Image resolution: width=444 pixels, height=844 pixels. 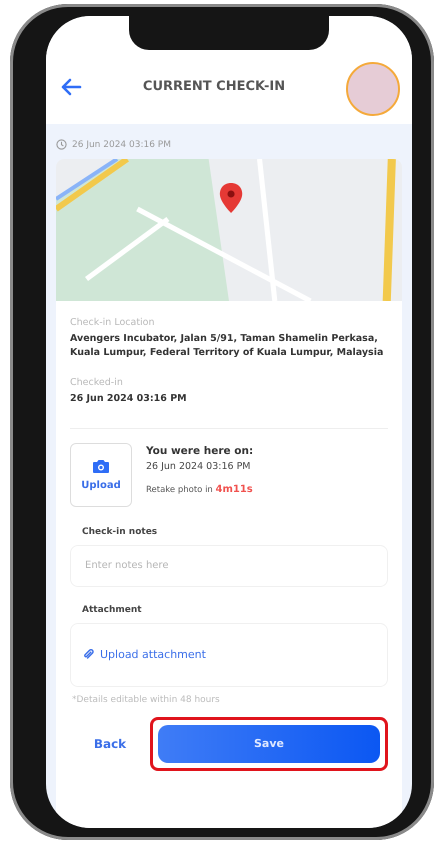 I want to click on notes-input-field: Enter notes here, so click(x=229, y=565).